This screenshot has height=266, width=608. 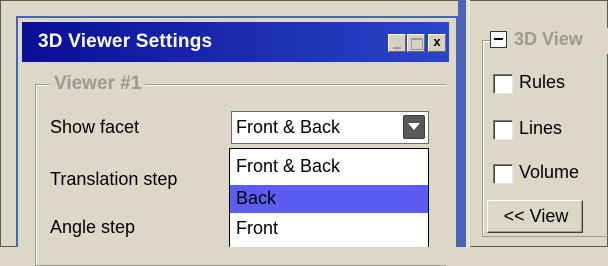 I want to click on facet-dropdown-list: Front & Back Back Front, so click(x=329, y=197).